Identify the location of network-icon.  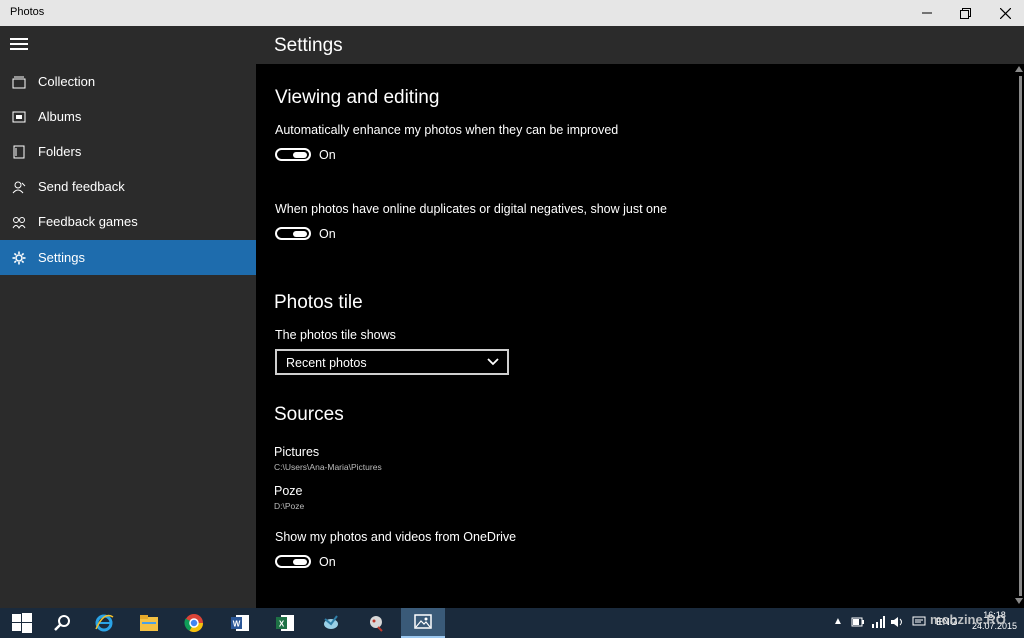
(878, 622).